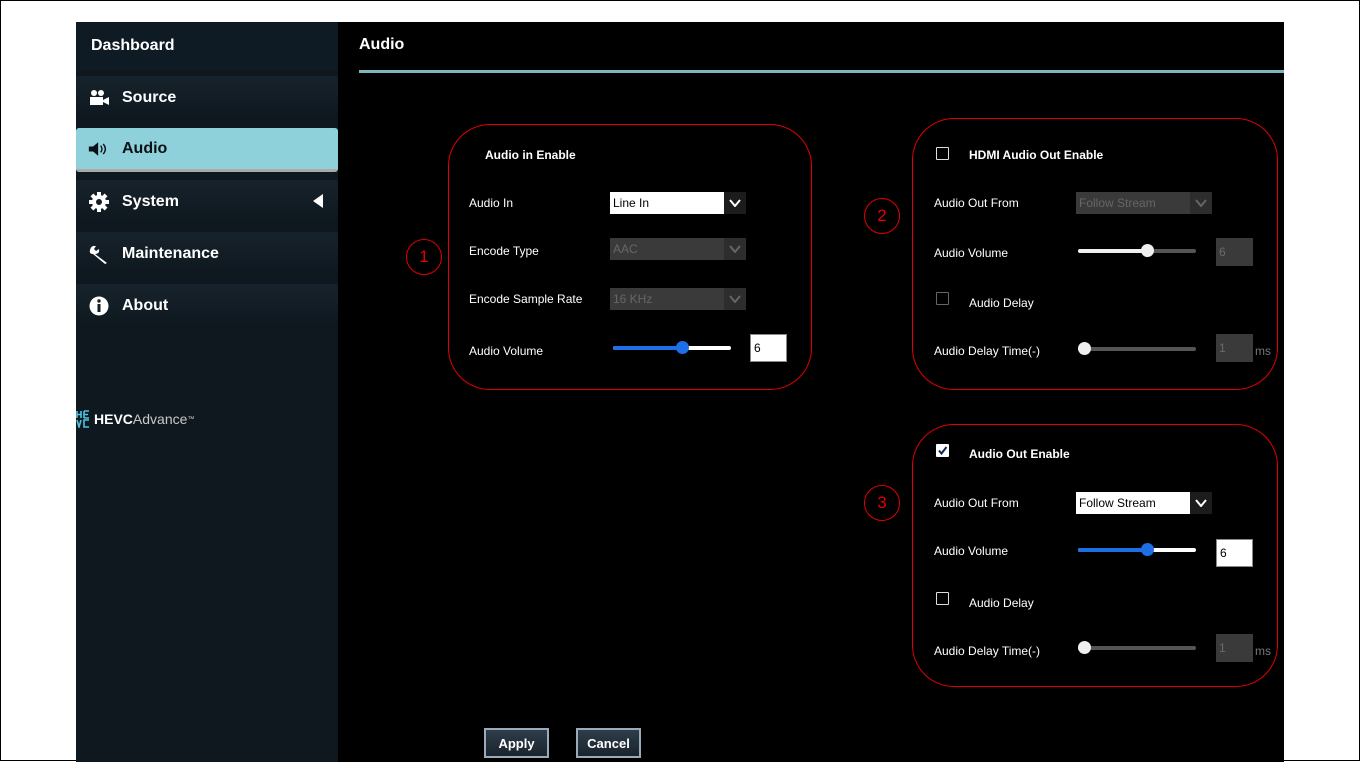 This screenshot has height=763, width=1362. I want to click on cancel-button: Cancel, so click(608, 743).